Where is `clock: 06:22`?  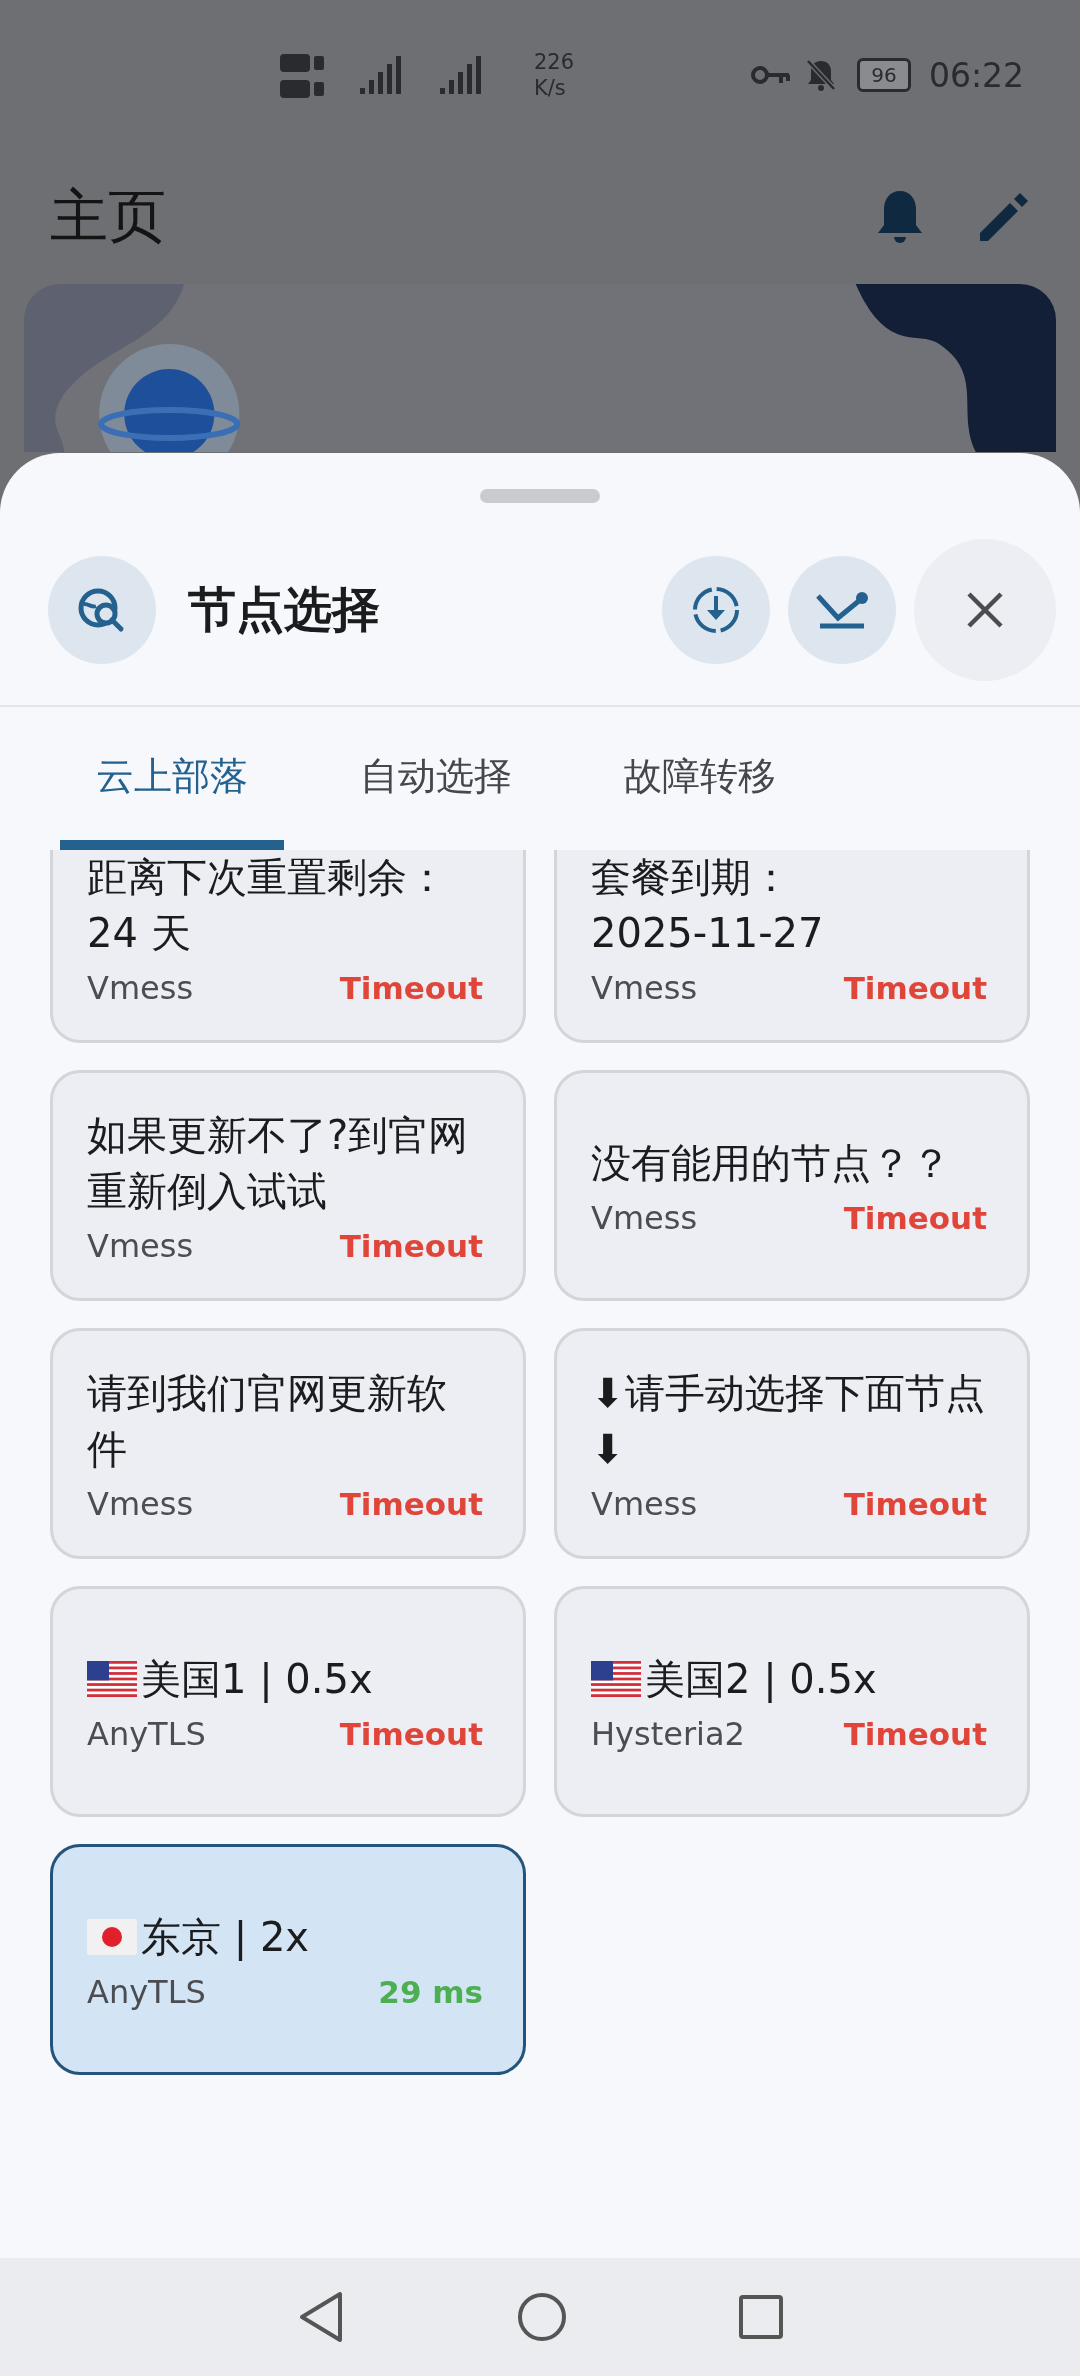 clock: 06:22 is located at coordinates (976, 75).